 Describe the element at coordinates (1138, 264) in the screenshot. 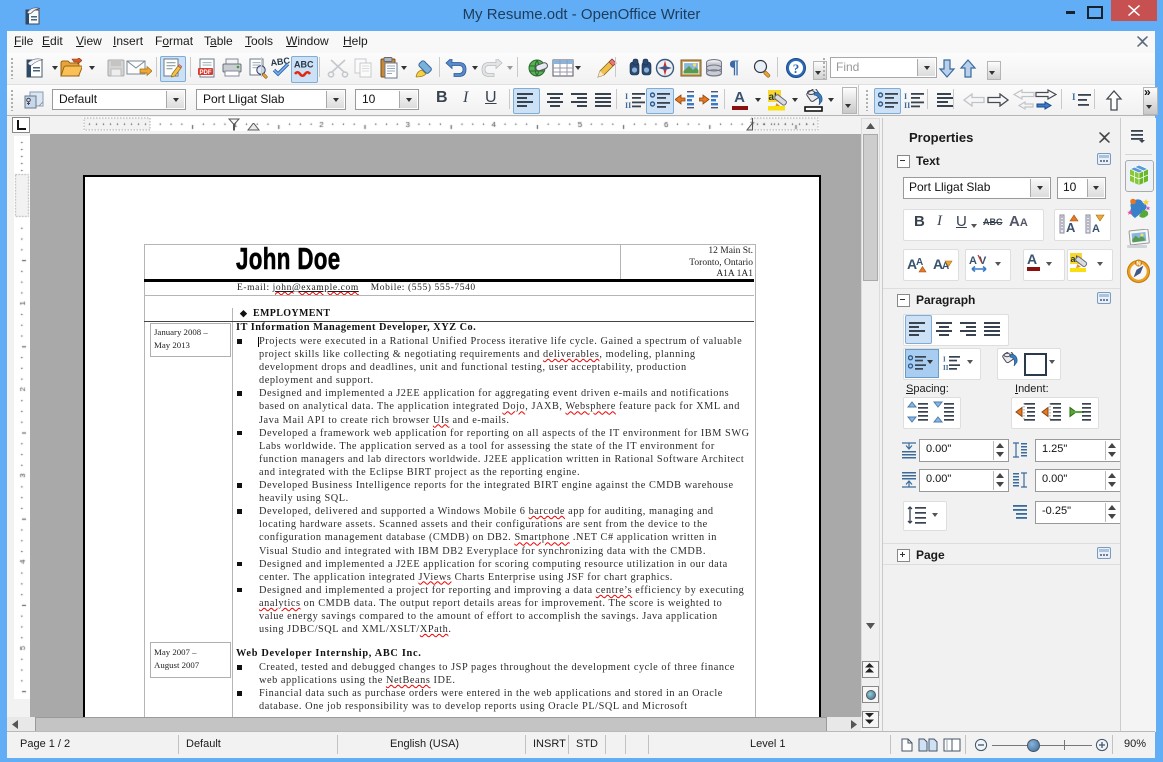

I see `svg-text: N` at that location.